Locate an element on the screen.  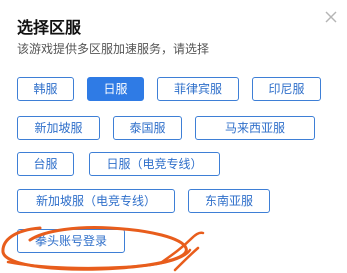
server-option-malaysia: 马来西亚服 is located at coordinates (255, 128).